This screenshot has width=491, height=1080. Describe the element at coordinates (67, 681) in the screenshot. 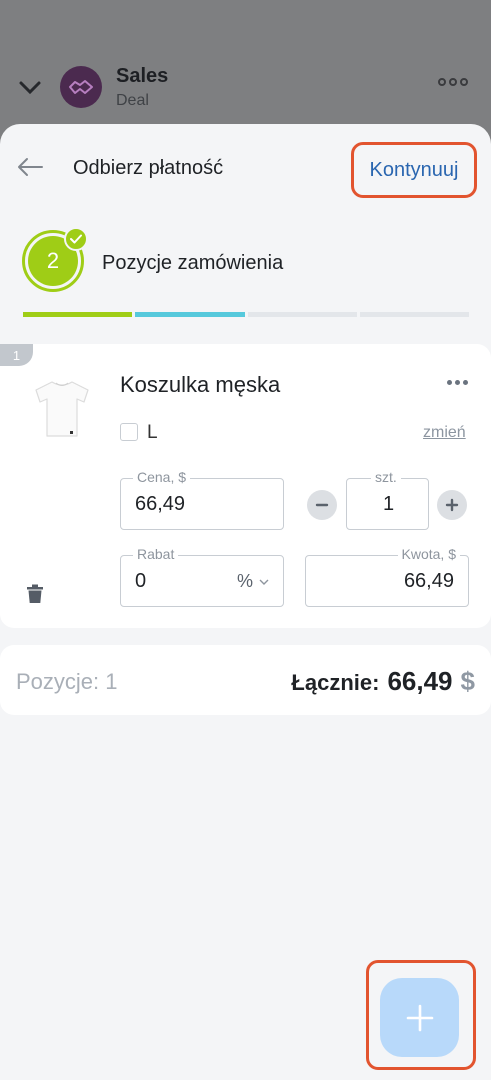

I see `items-count: Pozycje: 1` at that location.